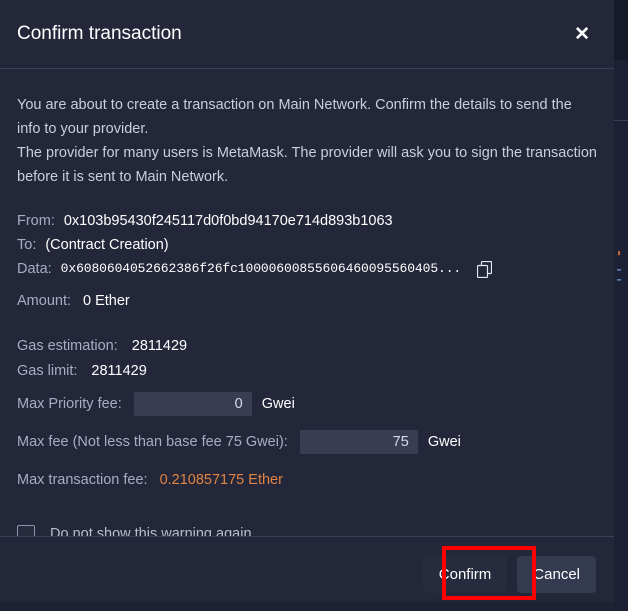  Describe the element at coordinates (192, 404) in the screenshot. I see `max-priority-fee-input` at that location.